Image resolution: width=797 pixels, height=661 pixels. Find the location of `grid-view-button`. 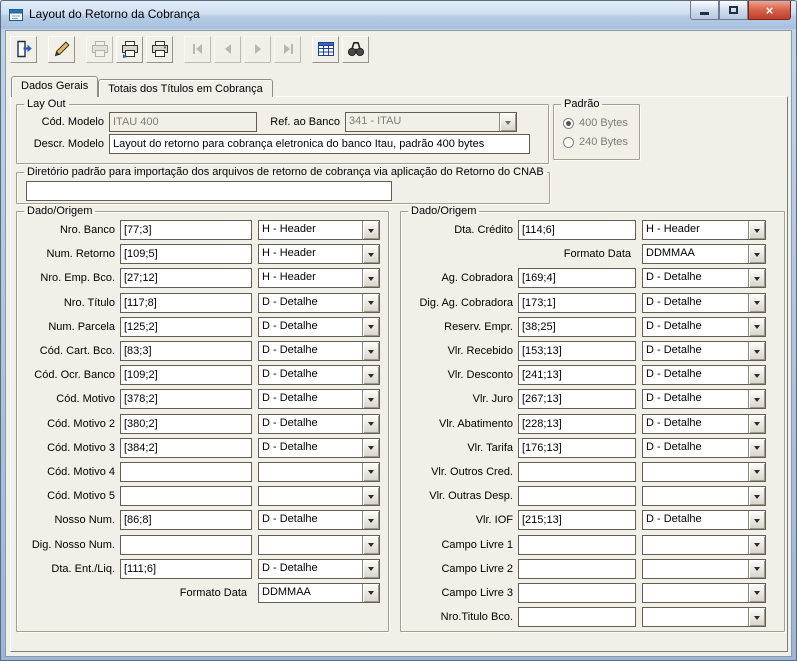

grid-view-button is located at coordinates (325, 49).